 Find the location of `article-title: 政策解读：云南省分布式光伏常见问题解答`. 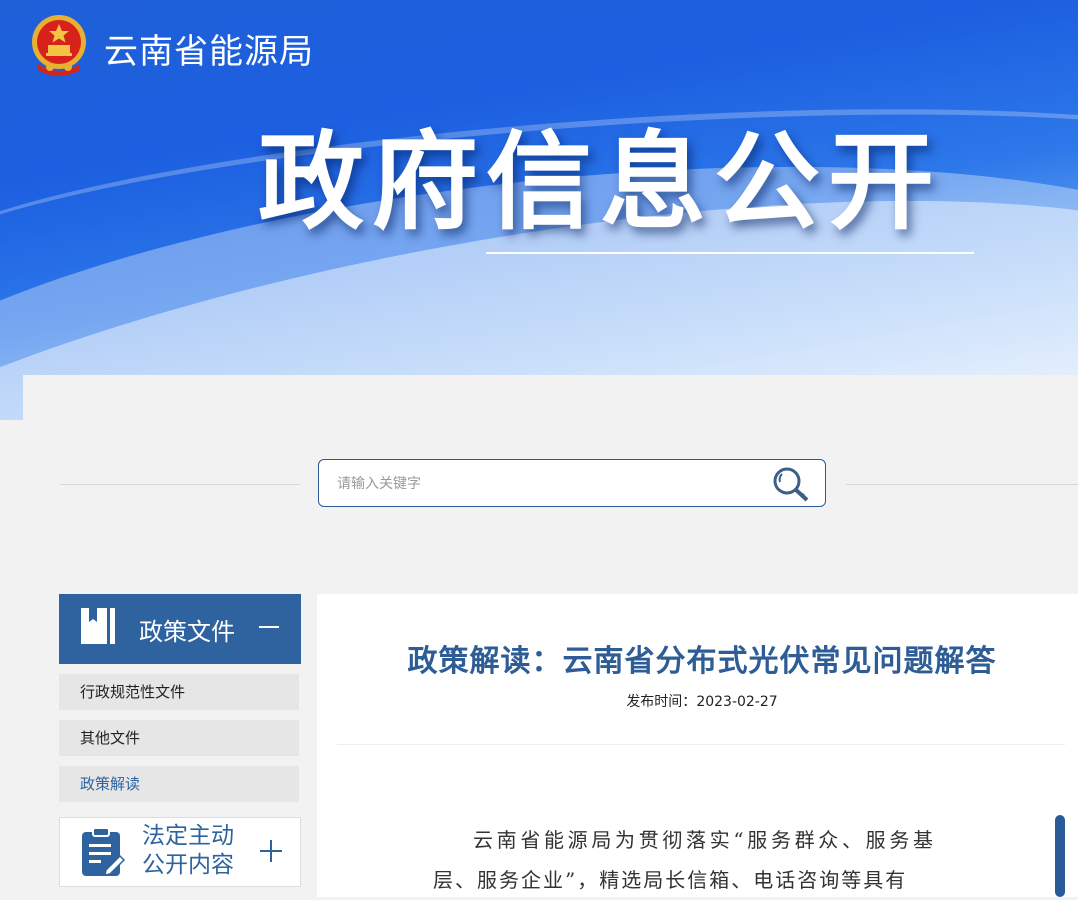

article-title: 政策解读：云南省分布式光伏常见问题解答 is located at coordinates (702, 661).